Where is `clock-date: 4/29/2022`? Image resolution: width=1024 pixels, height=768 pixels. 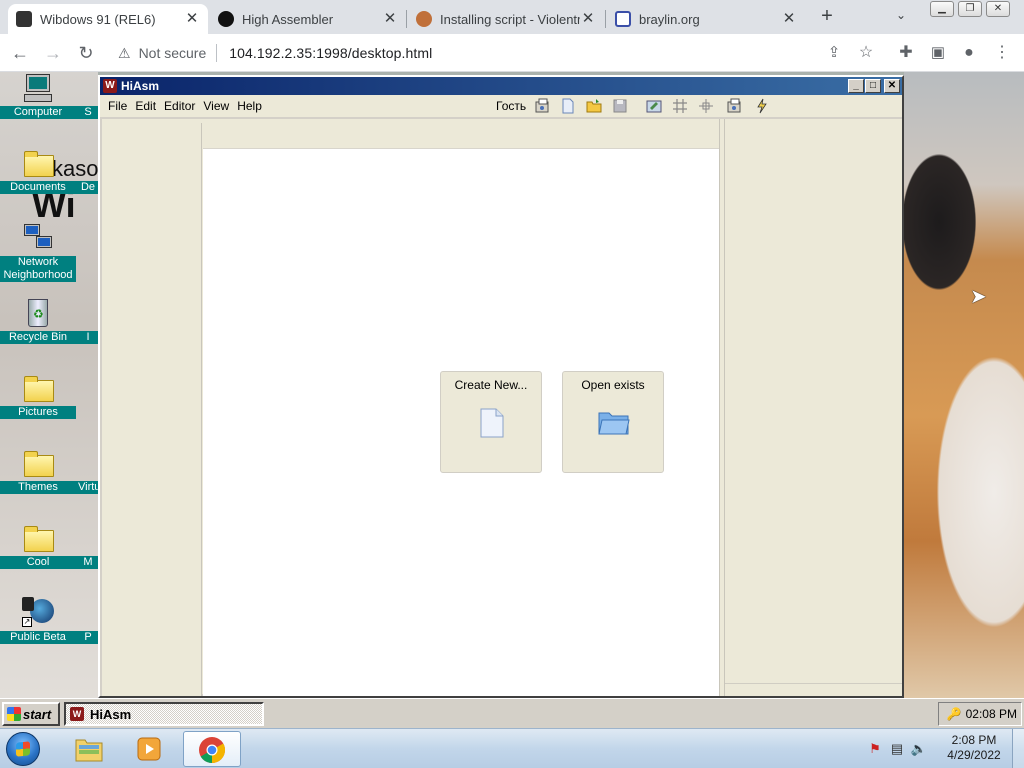 clock-date: 4/29/2022 is located at coordinates (974, 755).